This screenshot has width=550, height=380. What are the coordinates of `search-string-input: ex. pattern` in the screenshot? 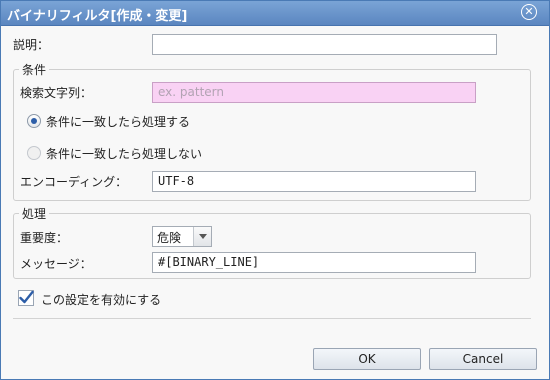 It's located at (314, 92).